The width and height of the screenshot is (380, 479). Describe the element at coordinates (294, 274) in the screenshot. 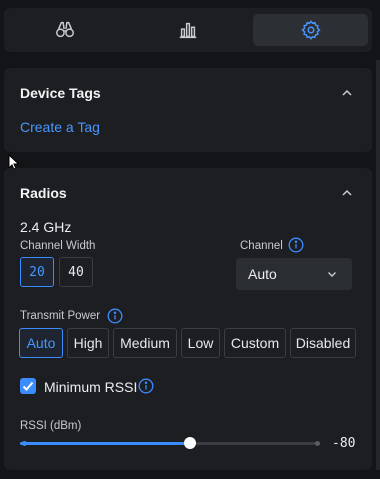

I see `channel-select: Auto` at that location.